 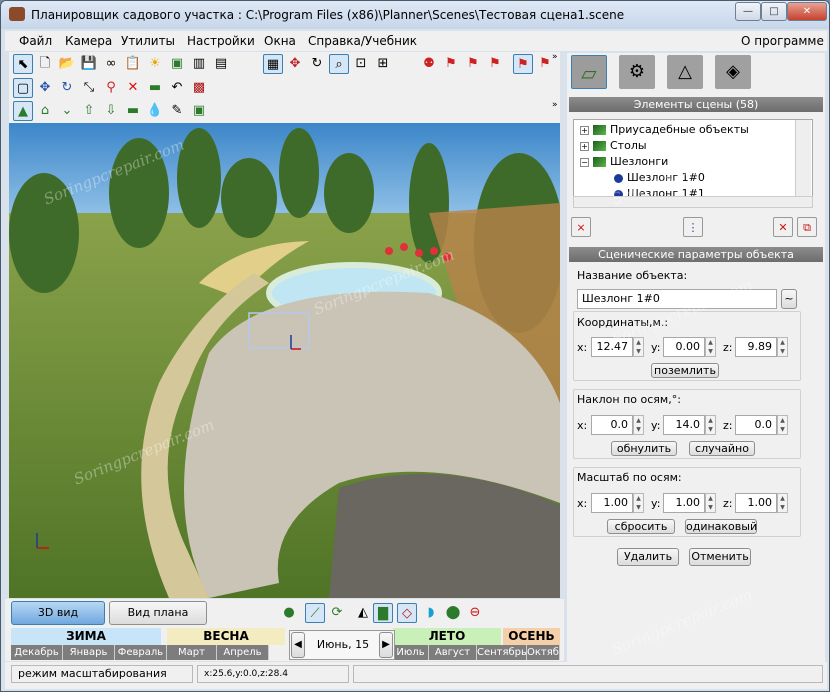 What do you see at coordinates (684, 425) in the screenshot?
I see `tilt-y-field: 14.0` at bounding box center [684, 425].